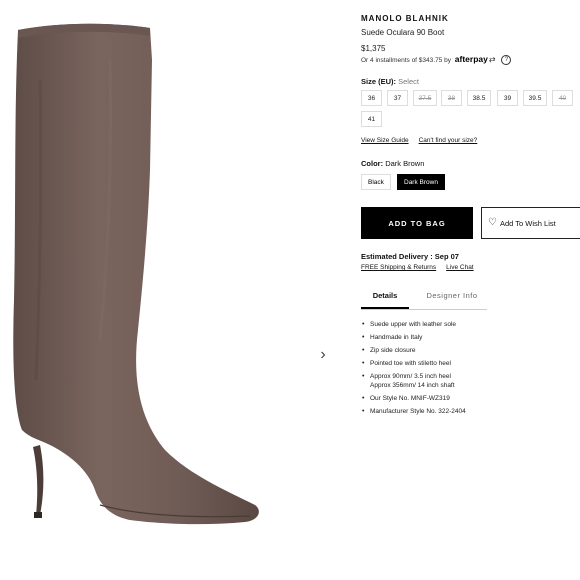 This screenshot has width=580, height=580. I want to click on add-to-wishlist-button: ♡ Add To Wish List, so click(530, 223).